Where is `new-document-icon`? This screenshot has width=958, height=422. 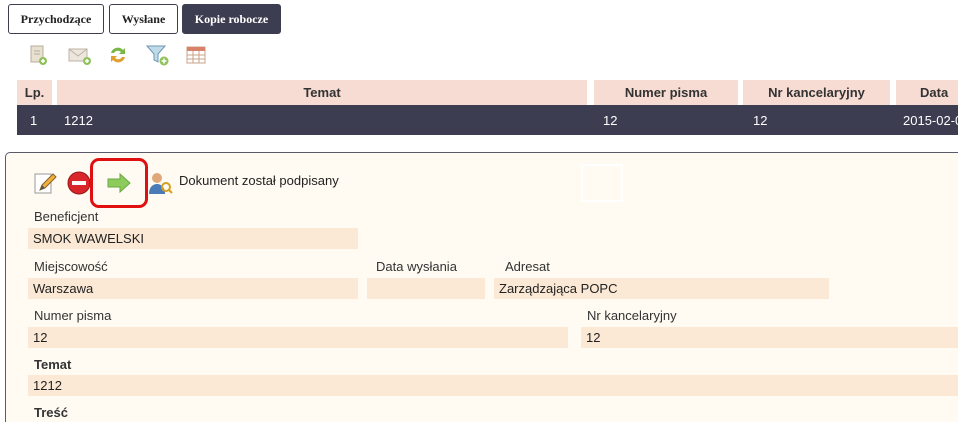
new-document-icon is located at coordinates (38, 55).